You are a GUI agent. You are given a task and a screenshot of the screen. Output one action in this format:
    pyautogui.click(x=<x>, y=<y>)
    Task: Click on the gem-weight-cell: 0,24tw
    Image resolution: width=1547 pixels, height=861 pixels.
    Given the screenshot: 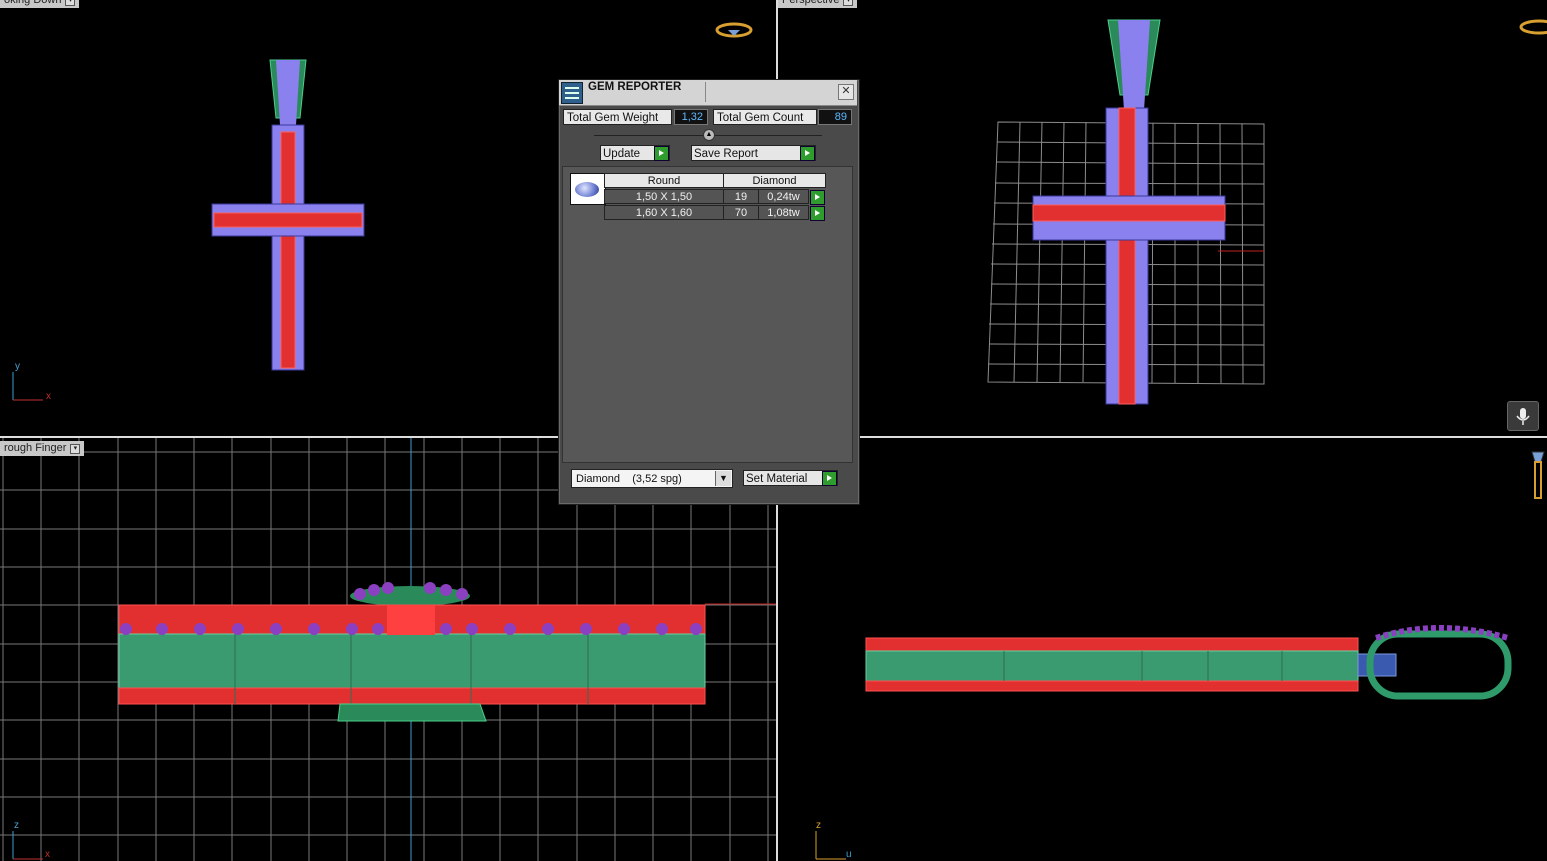 What is the action you would take?
    pyautogui.click(x=783, y=196)
    